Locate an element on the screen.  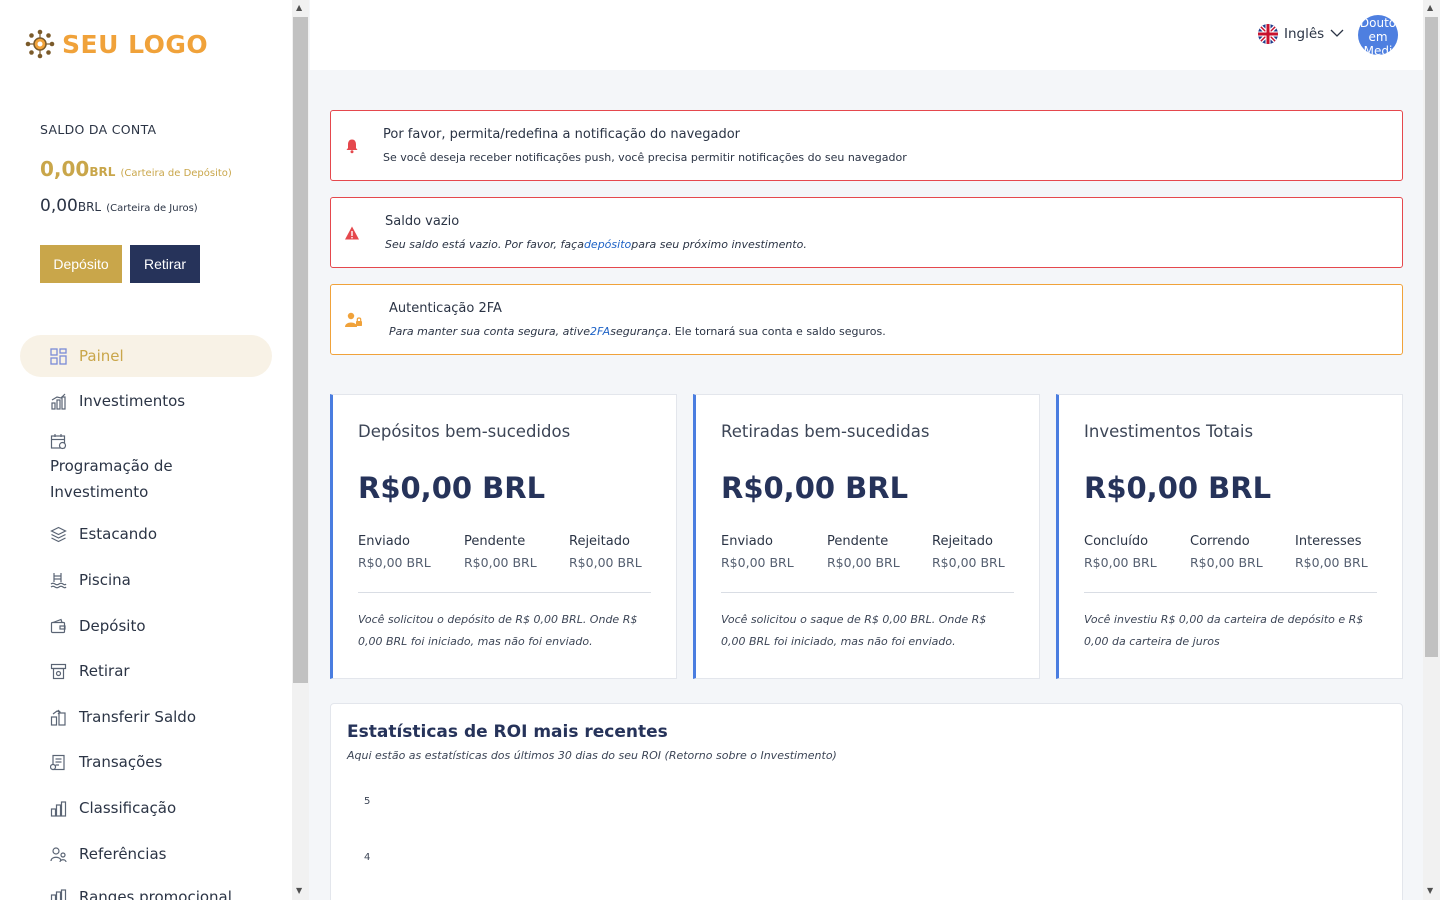
logo: SEU LOGO is located at coordinates (116, 44).